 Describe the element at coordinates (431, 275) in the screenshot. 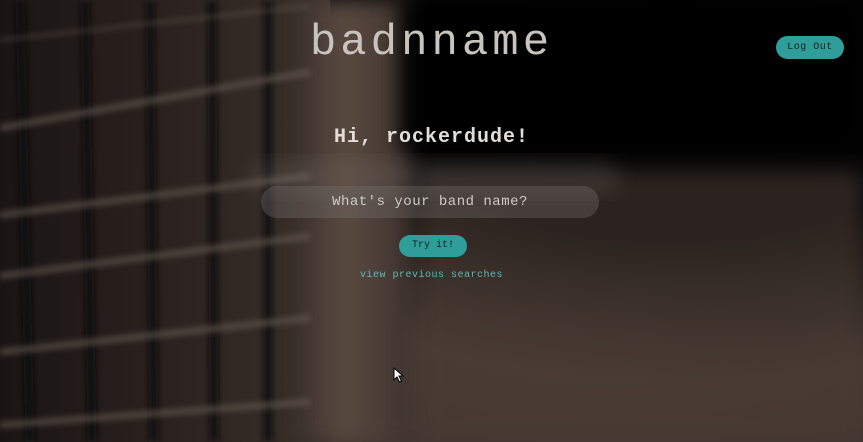

I see `view-previous-searches-link: view previous searches` at that location.